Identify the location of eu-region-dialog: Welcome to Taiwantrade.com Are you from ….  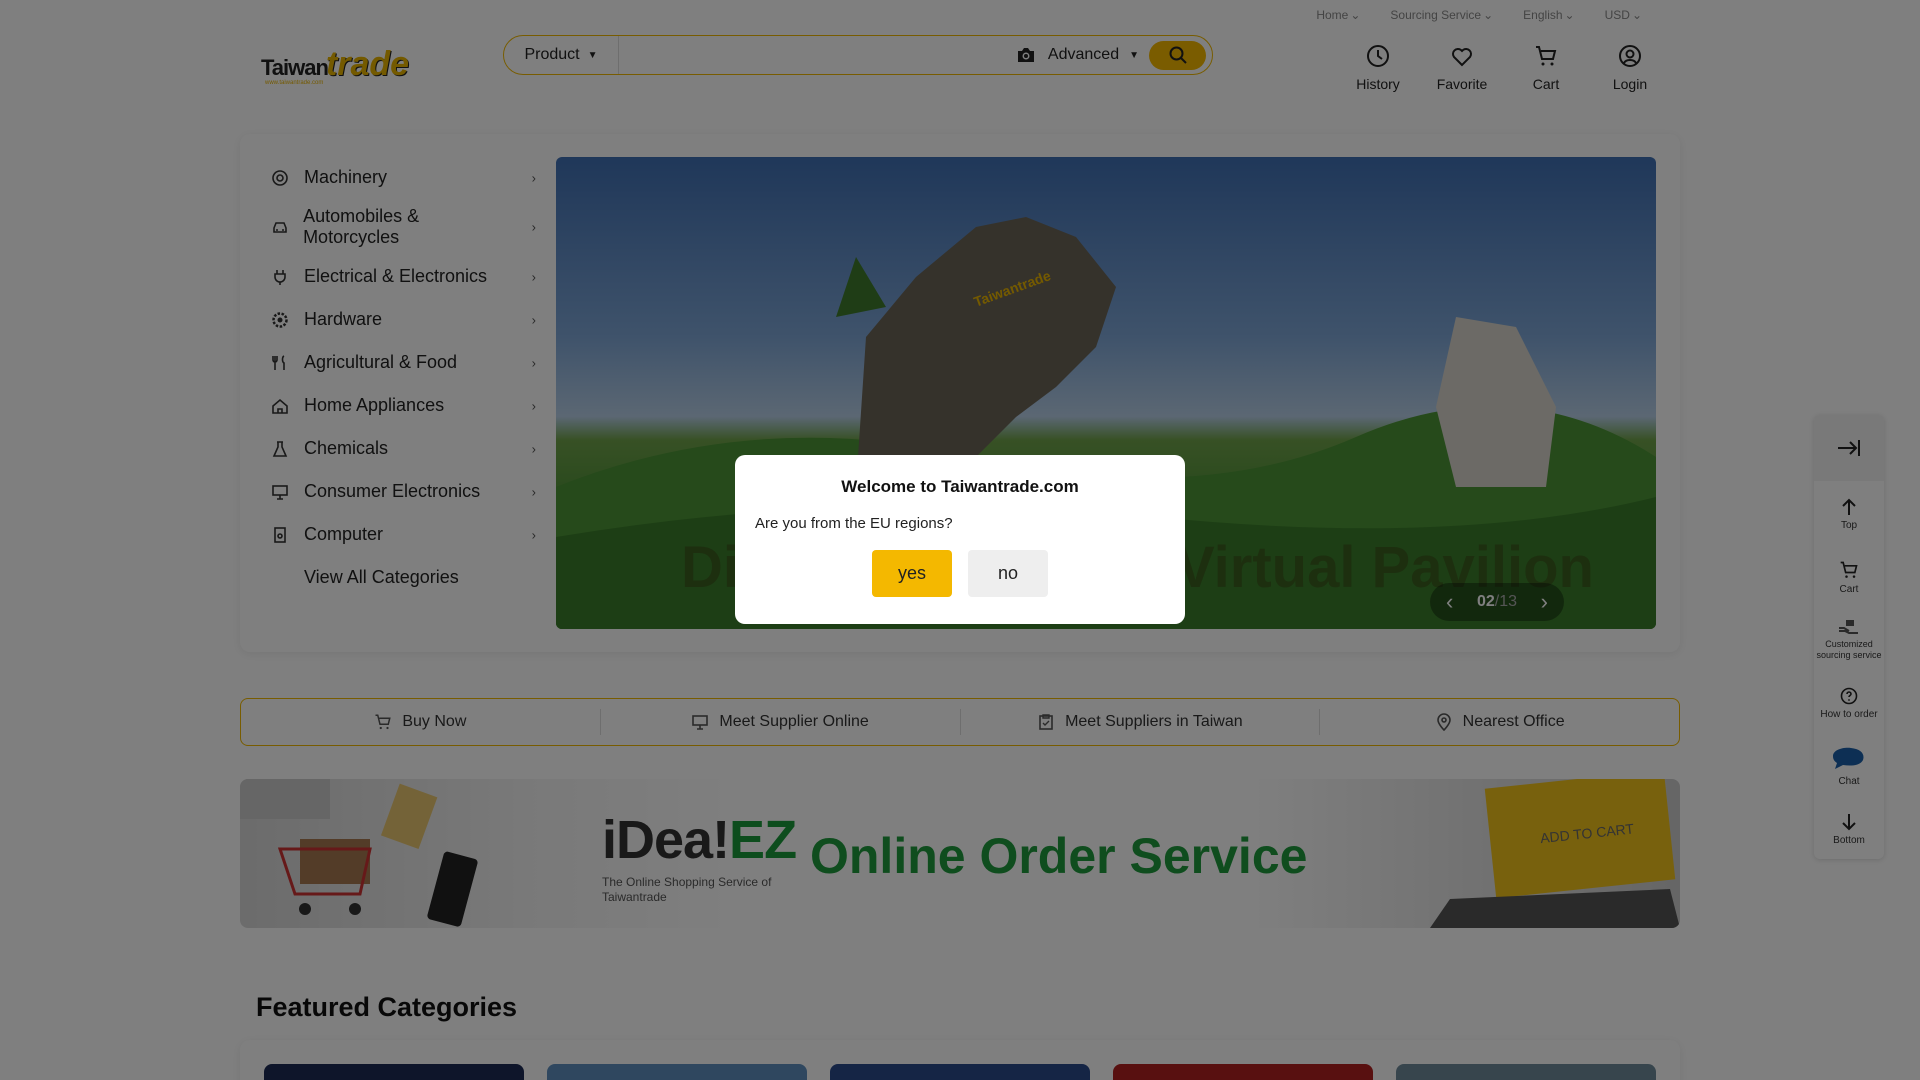
(960, 539).